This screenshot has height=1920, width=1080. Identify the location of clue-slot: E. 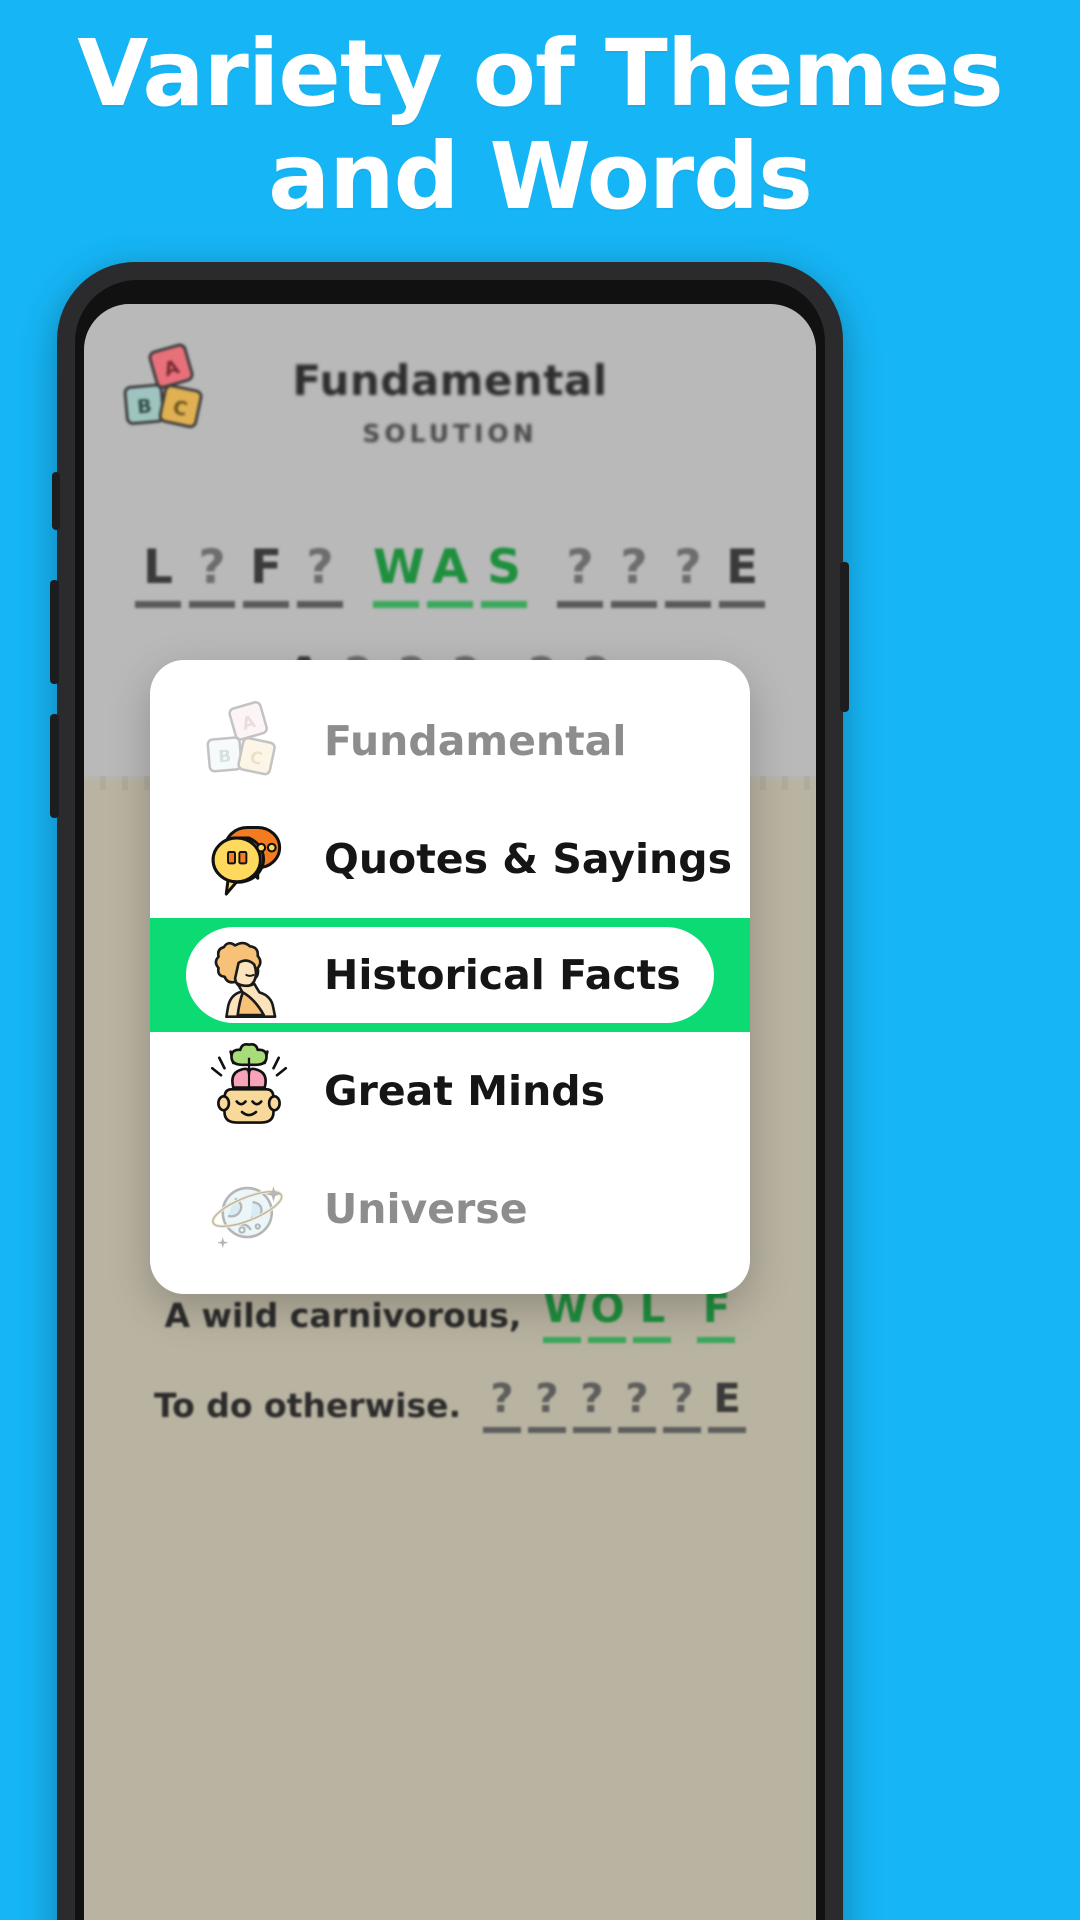
(727, 1406).